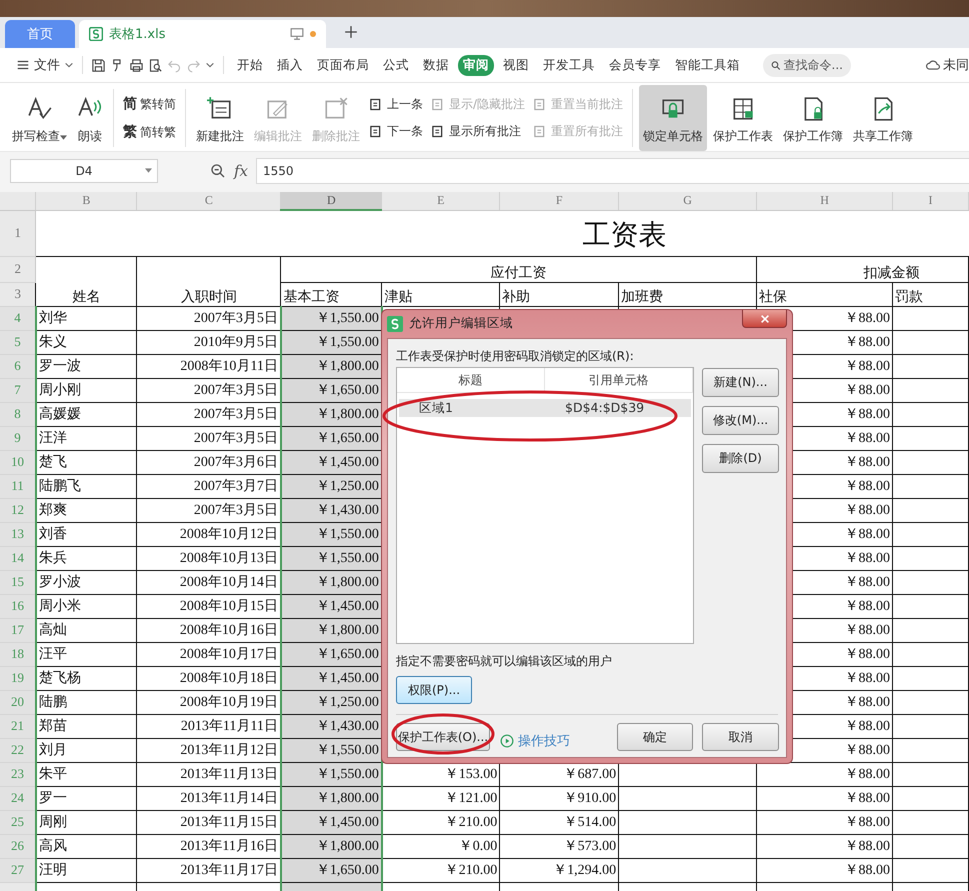 Image resolution: width=969 pixels, height=891 pixels. What do you see at coordinates (149, 132) in the screenshot?
I see `ribbon-button: 繁 简转繁` at bounding box center [149, 132].